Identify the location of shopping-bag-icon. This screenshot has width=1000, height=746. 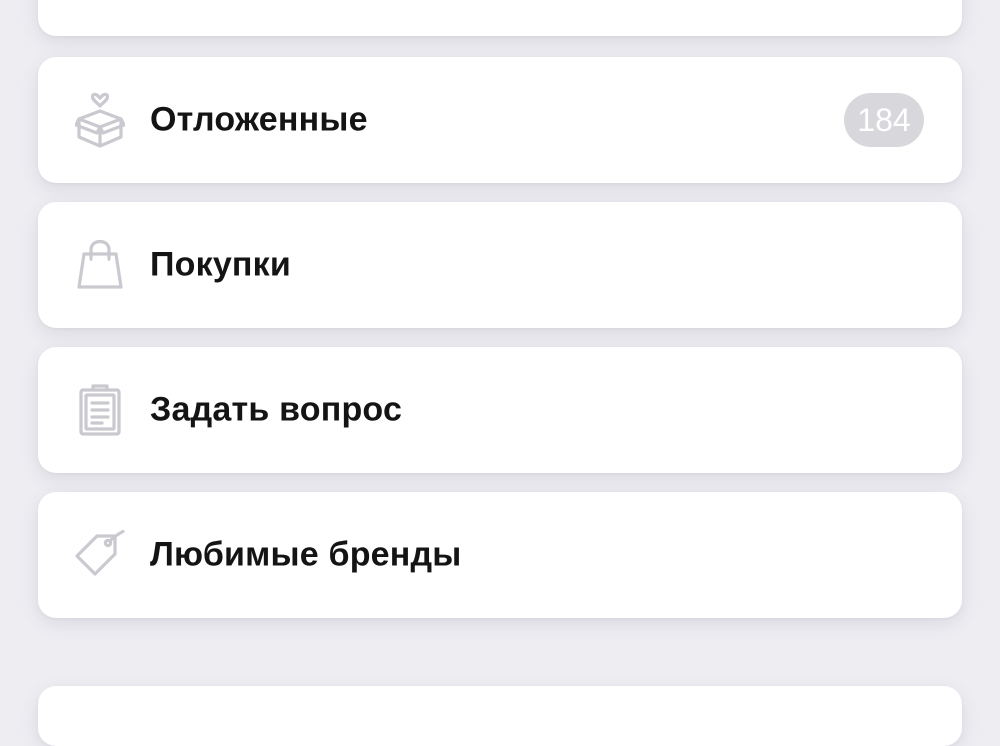
(100, 265).